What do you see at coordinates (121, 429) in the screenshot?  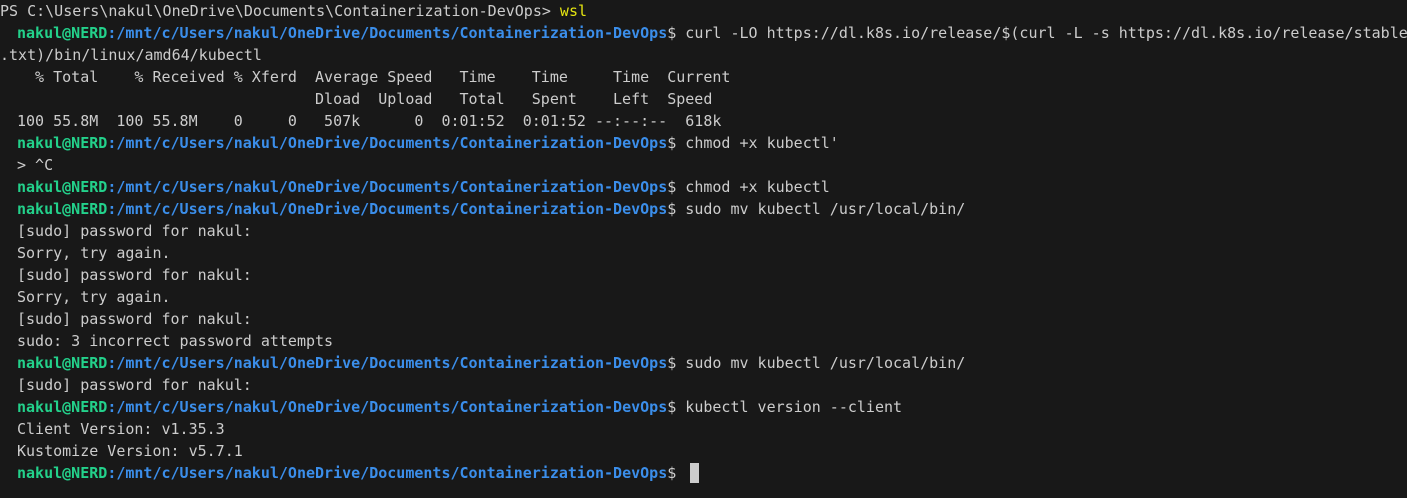 I see `client-version: Client Version: v1.35.3` at bounding box center [121, 429].